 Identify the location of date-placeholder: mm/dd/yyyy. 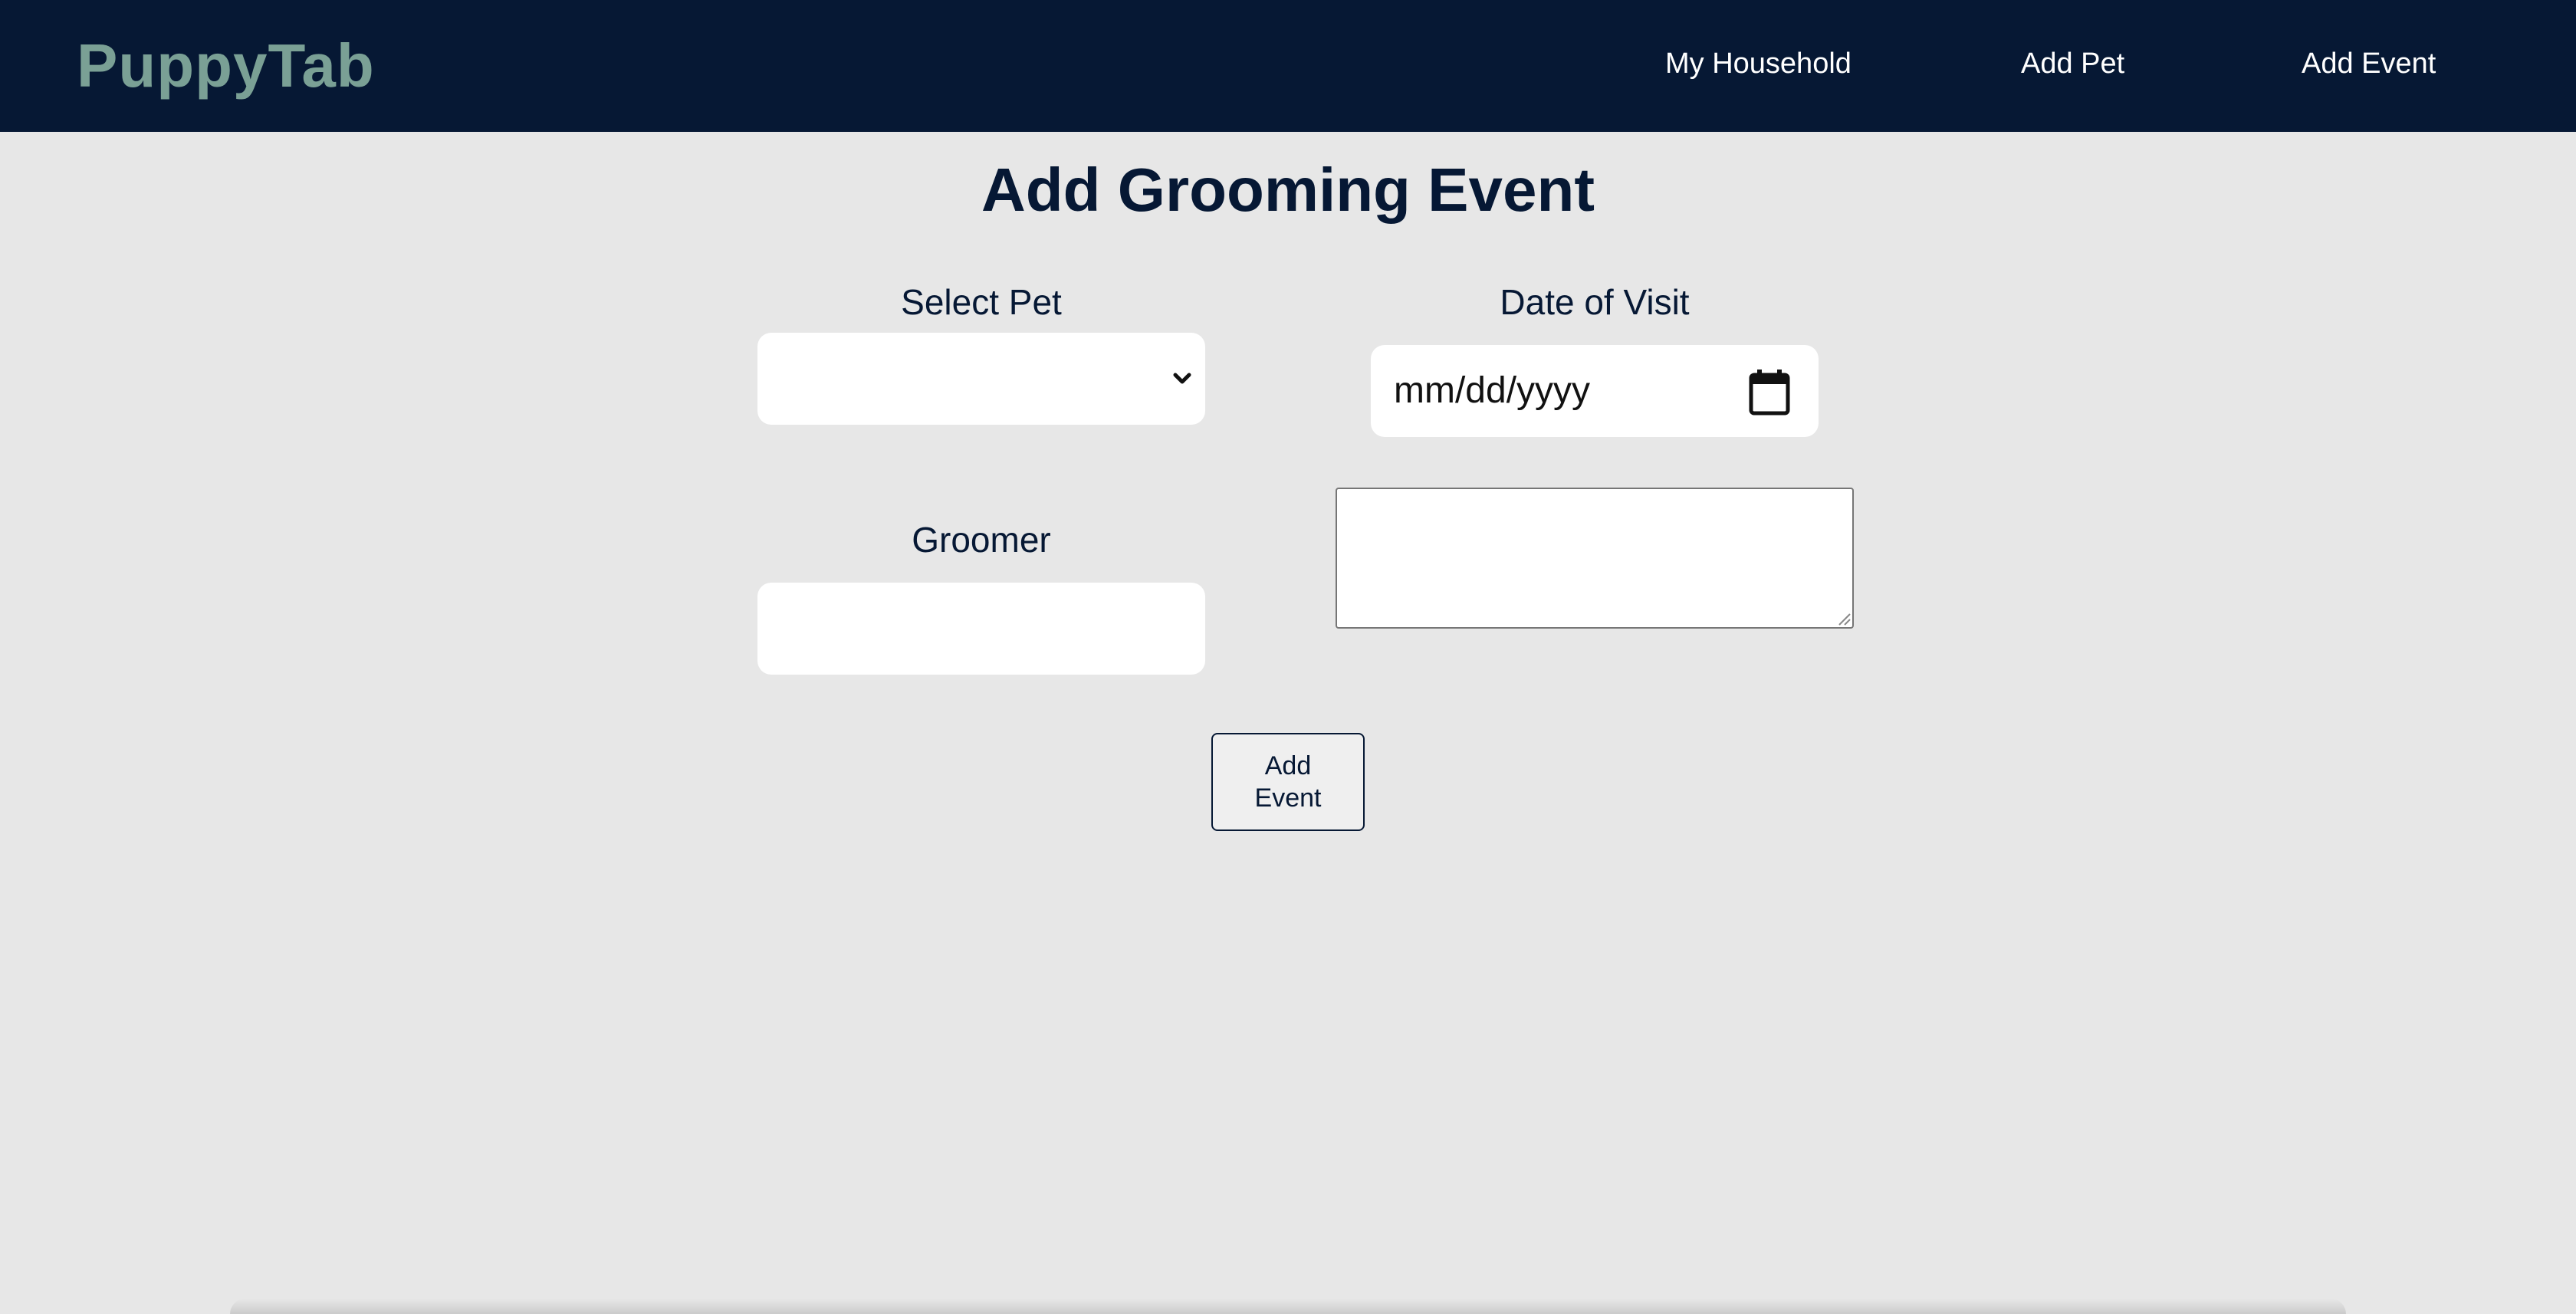
(1493, 390).